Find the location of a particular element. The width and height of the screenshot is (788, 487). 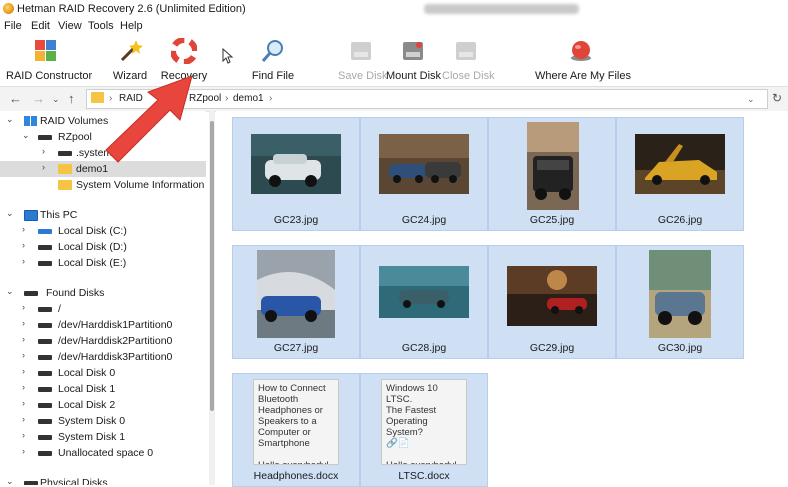

up-arrow-icon: ↑ is located at coordinates (71, 98).